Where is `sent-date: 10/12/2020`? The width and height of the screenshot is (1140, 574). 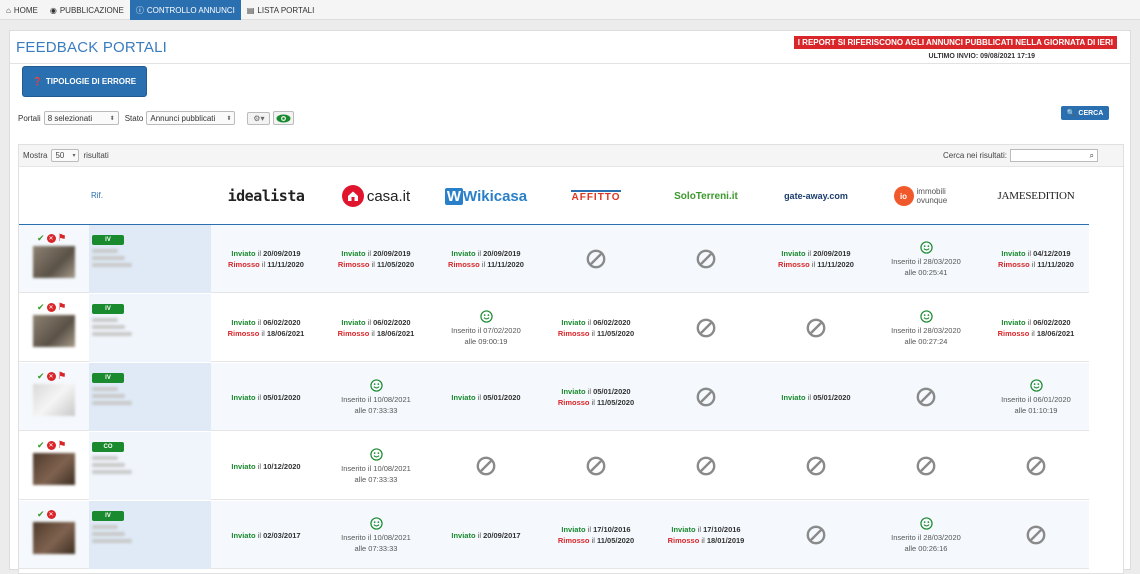
sent-date: 10/12/2020 is located at coordinates (282, 466).